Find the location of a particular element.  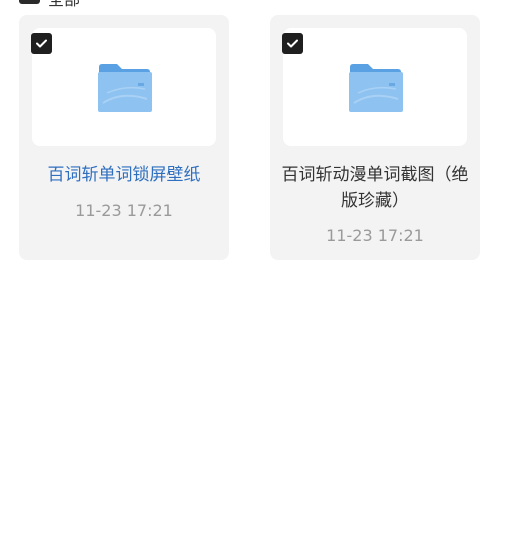

select-all-checkbox is located at coordinates (29, 2).